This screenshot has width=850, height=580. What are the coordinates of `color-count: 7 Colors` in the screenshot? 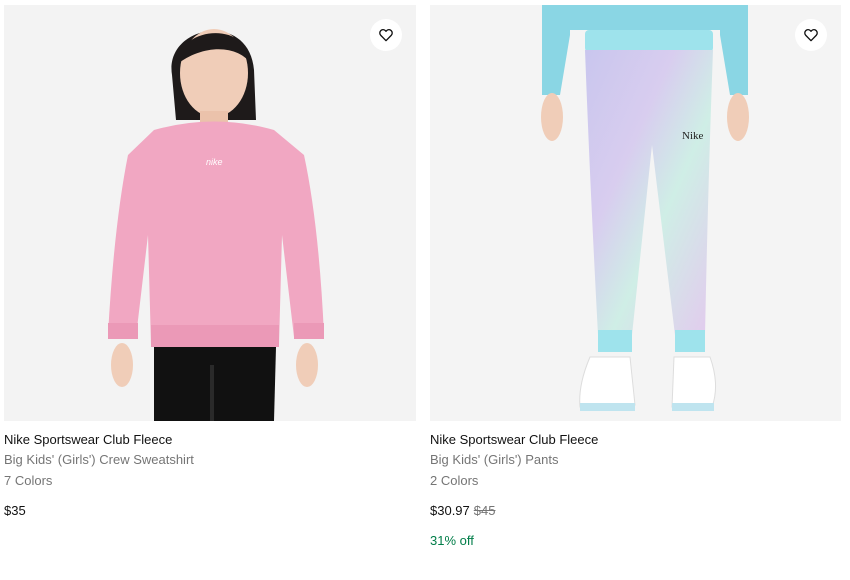 It's located at (28, 480).